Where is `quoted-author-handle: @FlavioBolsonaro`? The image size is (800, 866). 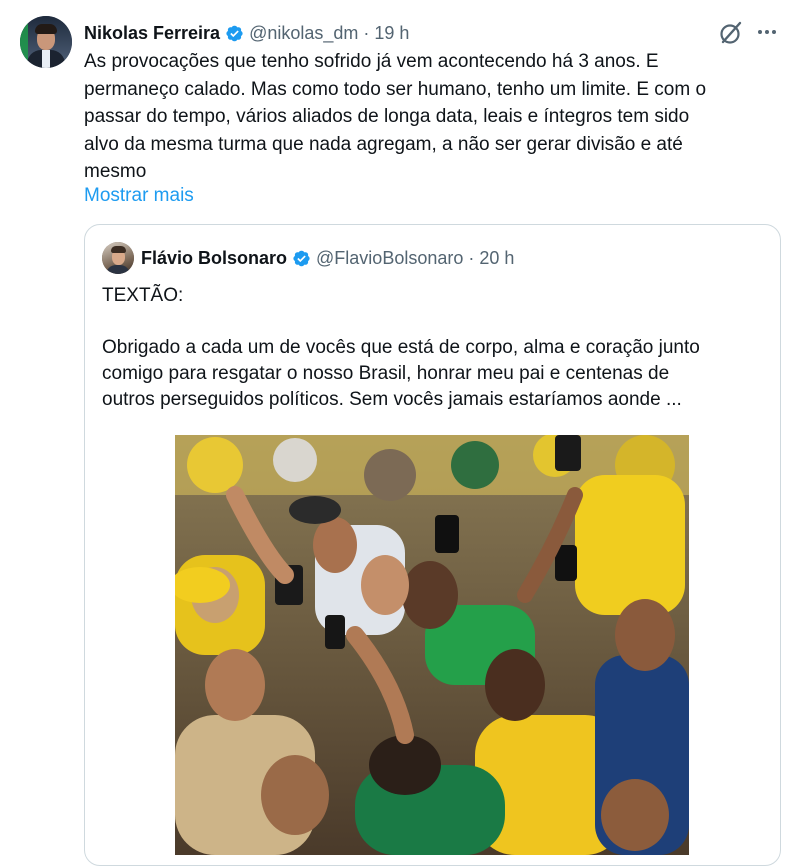
quoted-author-handle: @FlavioBolsonaro is located at coordinates (389, 258).